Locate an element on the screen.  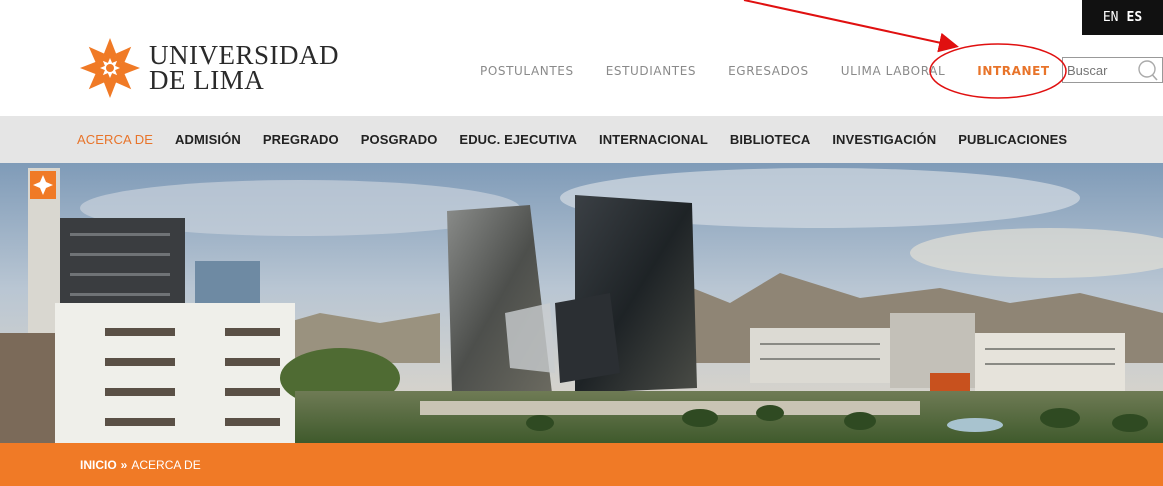
lang-en-link: EN is located at coordinates (1111, 17).